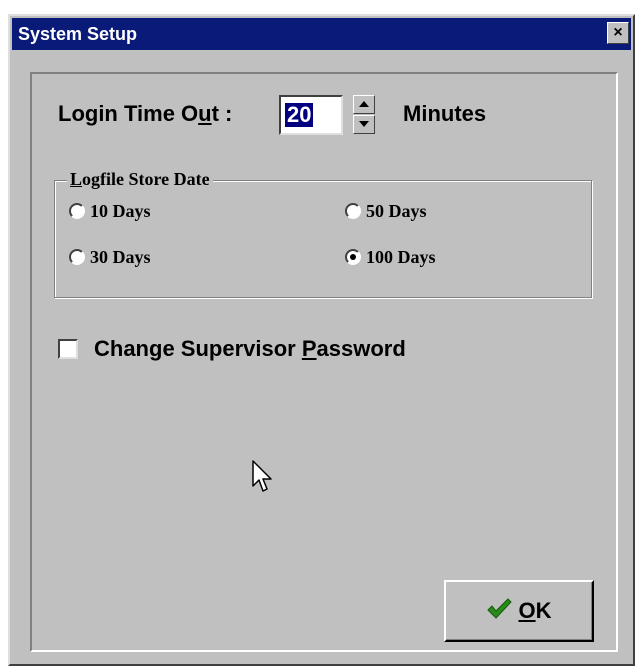 The width and height of the screenshot is (637, 668). I want to click on login-timeout-spinner, so click(364, 115).